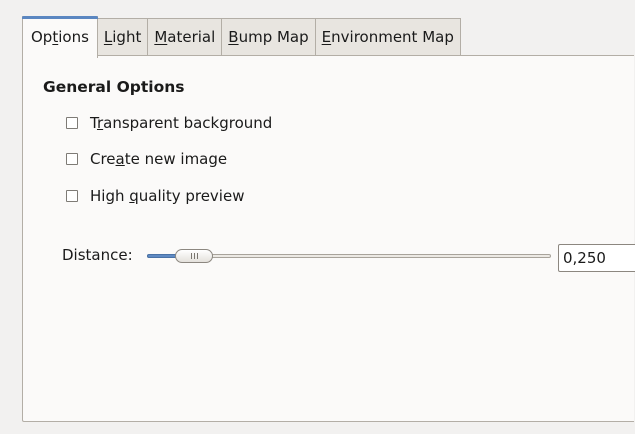 The height and width of the screenshot is (434, 635). I want to click on create-new-image-checkbox: Create new image, so click(146, 159).